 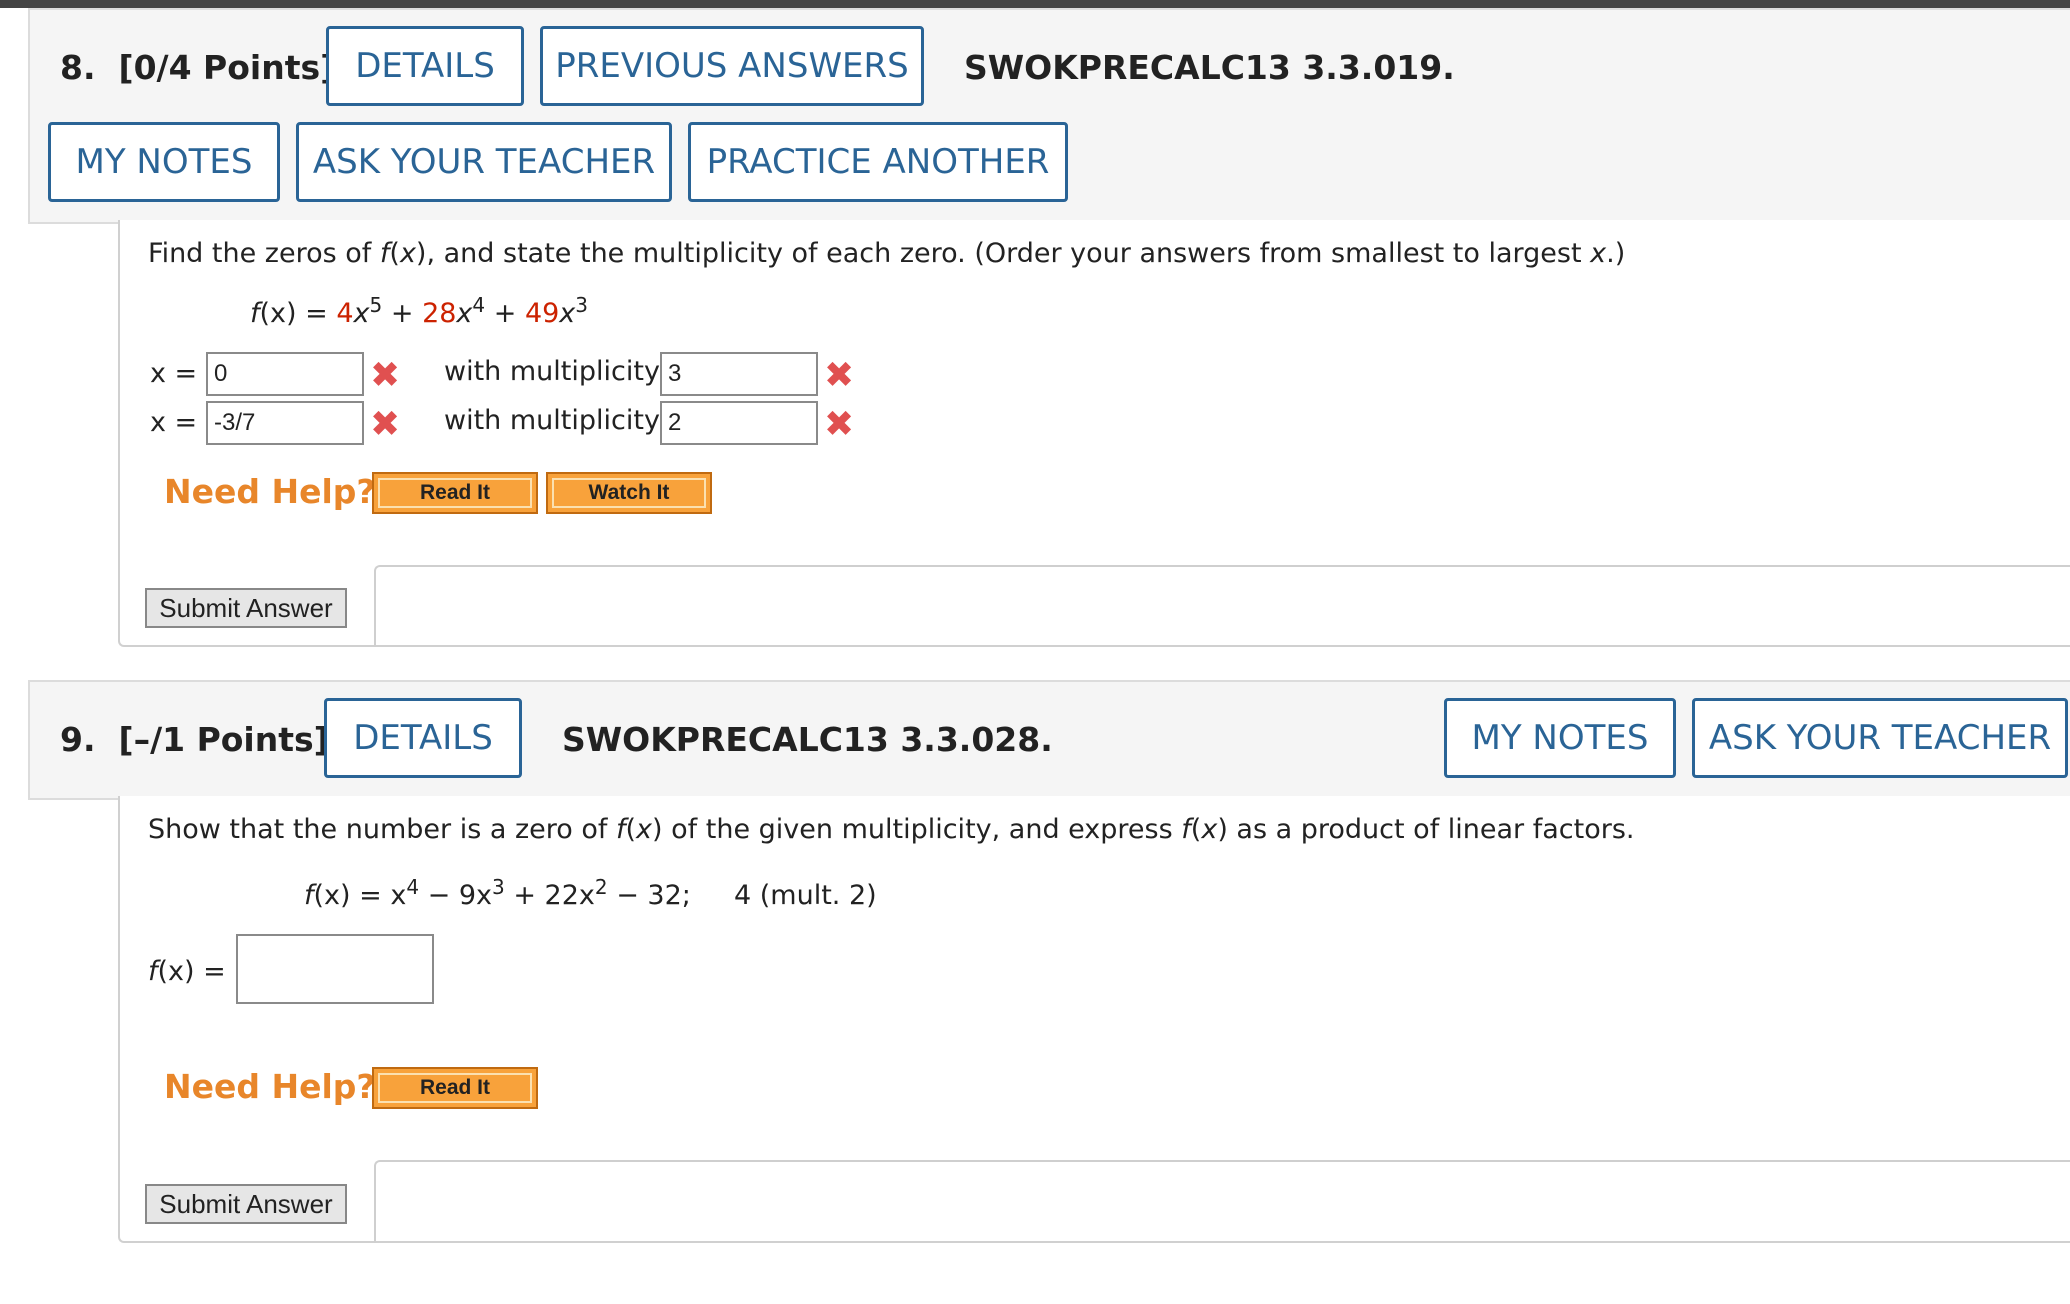 What do you see at coordinates (227, 67) in the screenshot?
I see `q8-points: [0/4 Points]` at bounding box center [227, 67].